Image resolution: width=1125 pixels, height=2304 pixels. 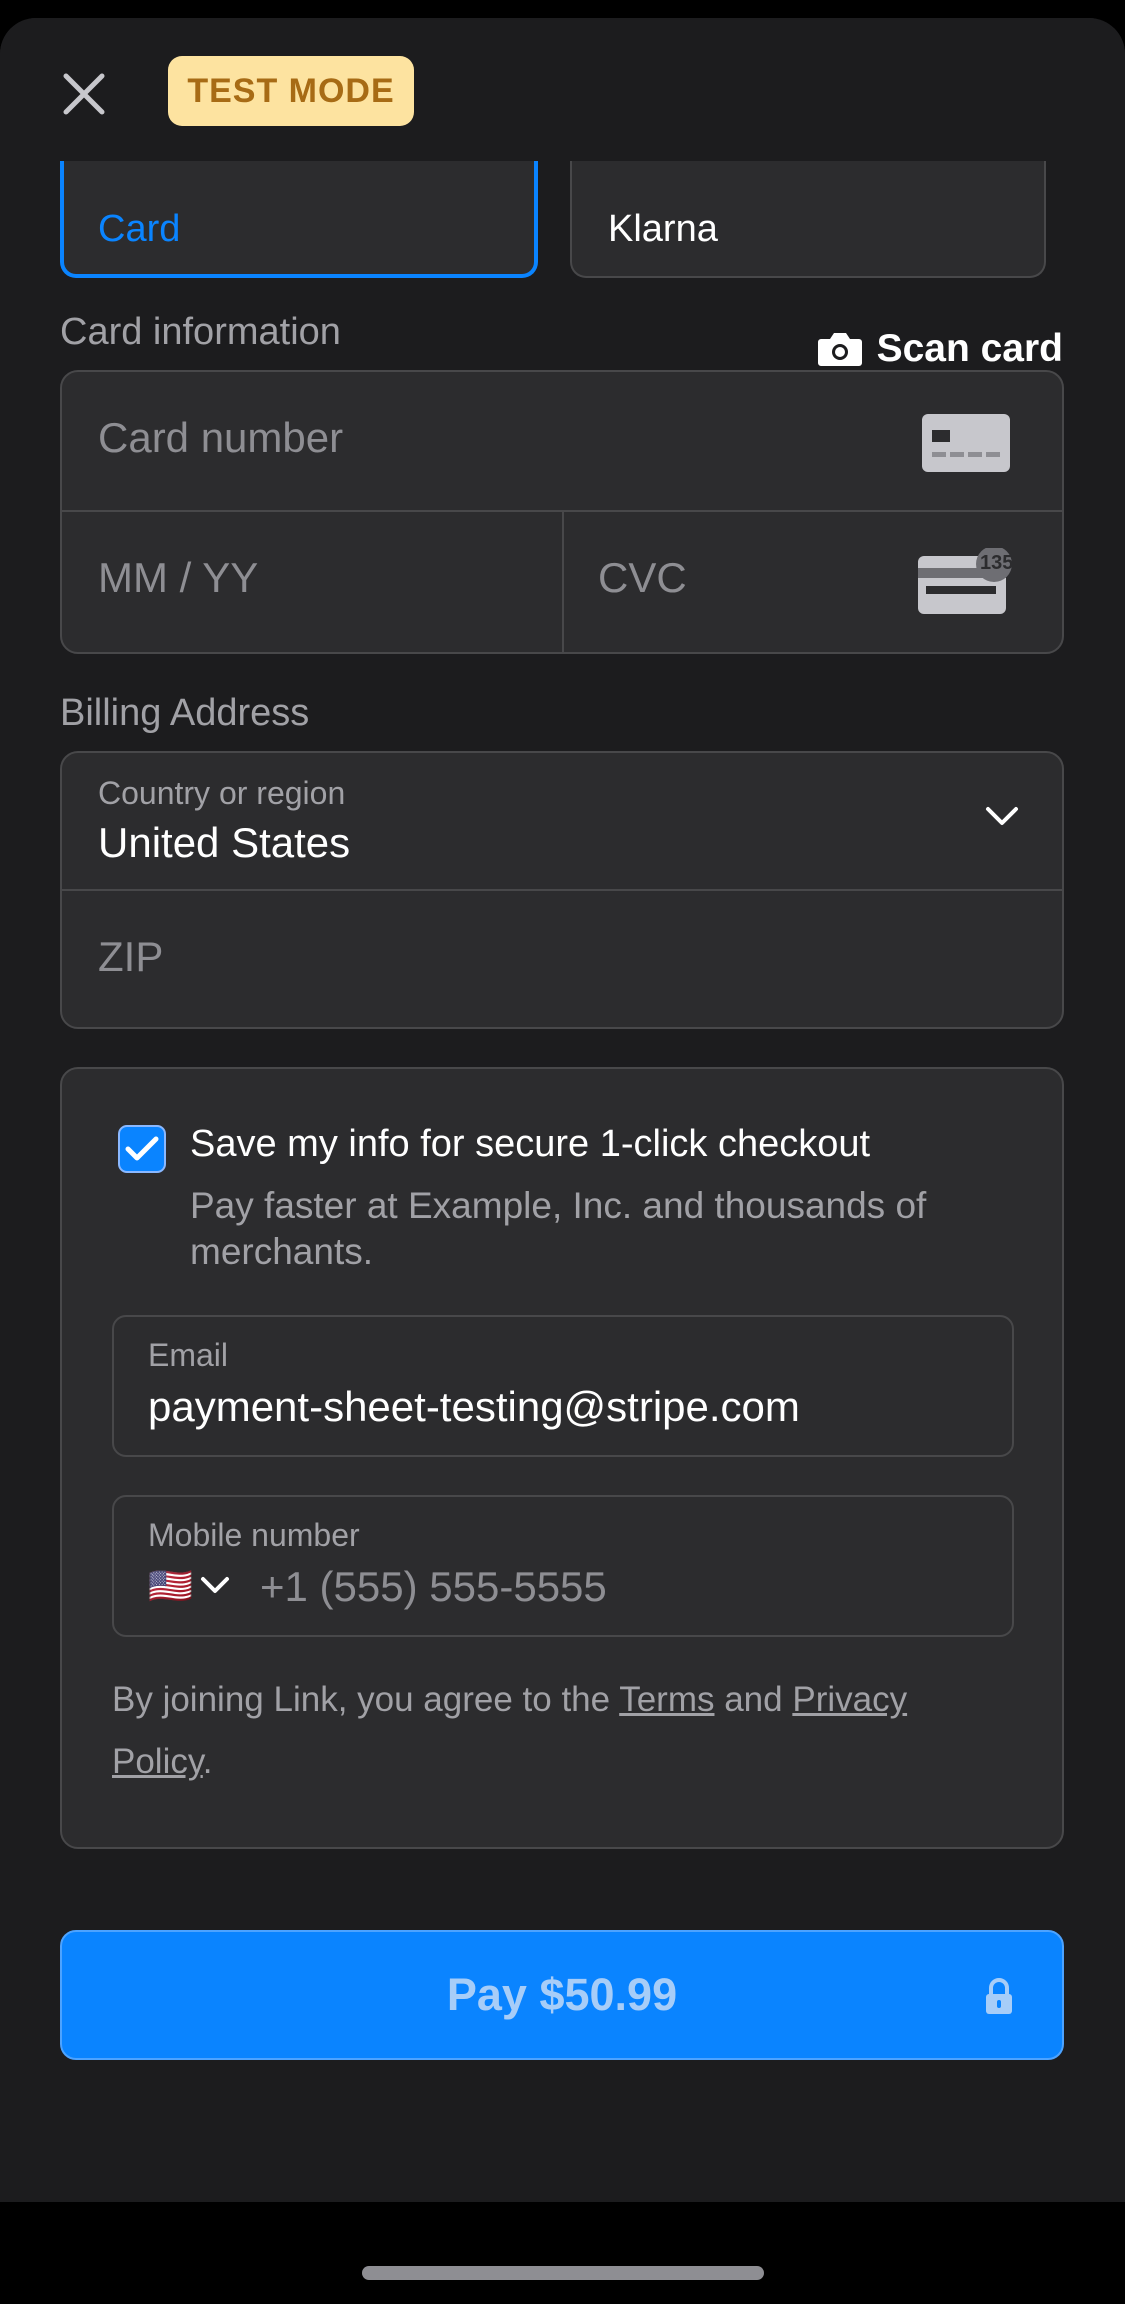 What do you see at coordinates (366, 1699) in the screenshot?
I see `legal-prefix: By joining Link, you agree to the` at bounding box center [366, 1699].